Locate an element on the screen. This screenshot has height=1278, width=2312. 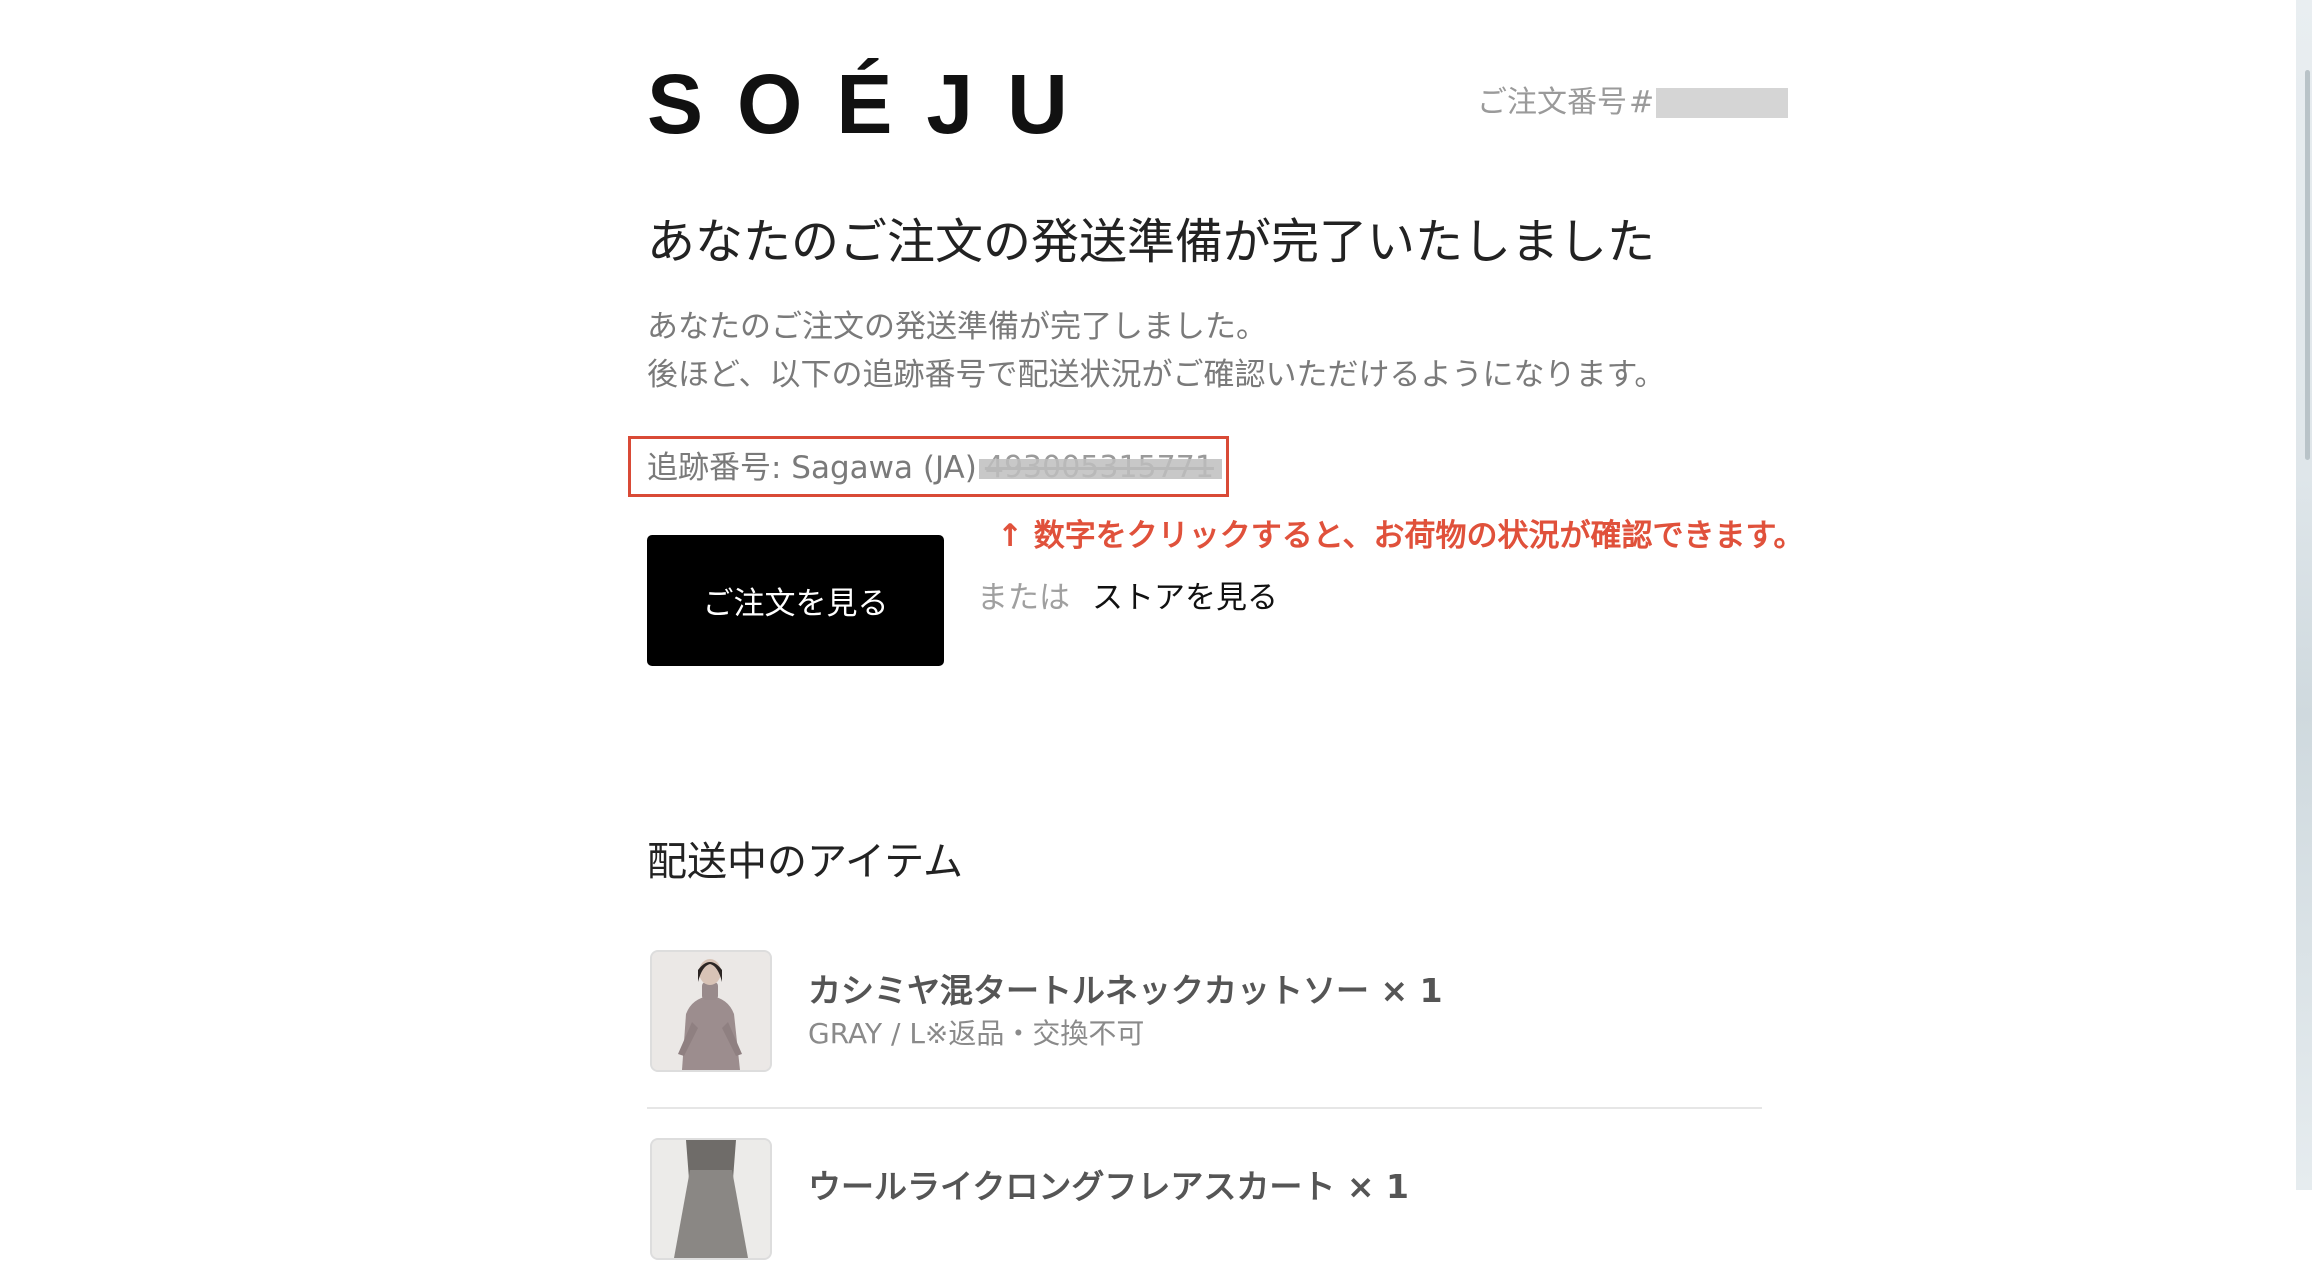
item-name: カシミヤ混タートルネックカットソー × 1 is located at coordinates (1125, 991).